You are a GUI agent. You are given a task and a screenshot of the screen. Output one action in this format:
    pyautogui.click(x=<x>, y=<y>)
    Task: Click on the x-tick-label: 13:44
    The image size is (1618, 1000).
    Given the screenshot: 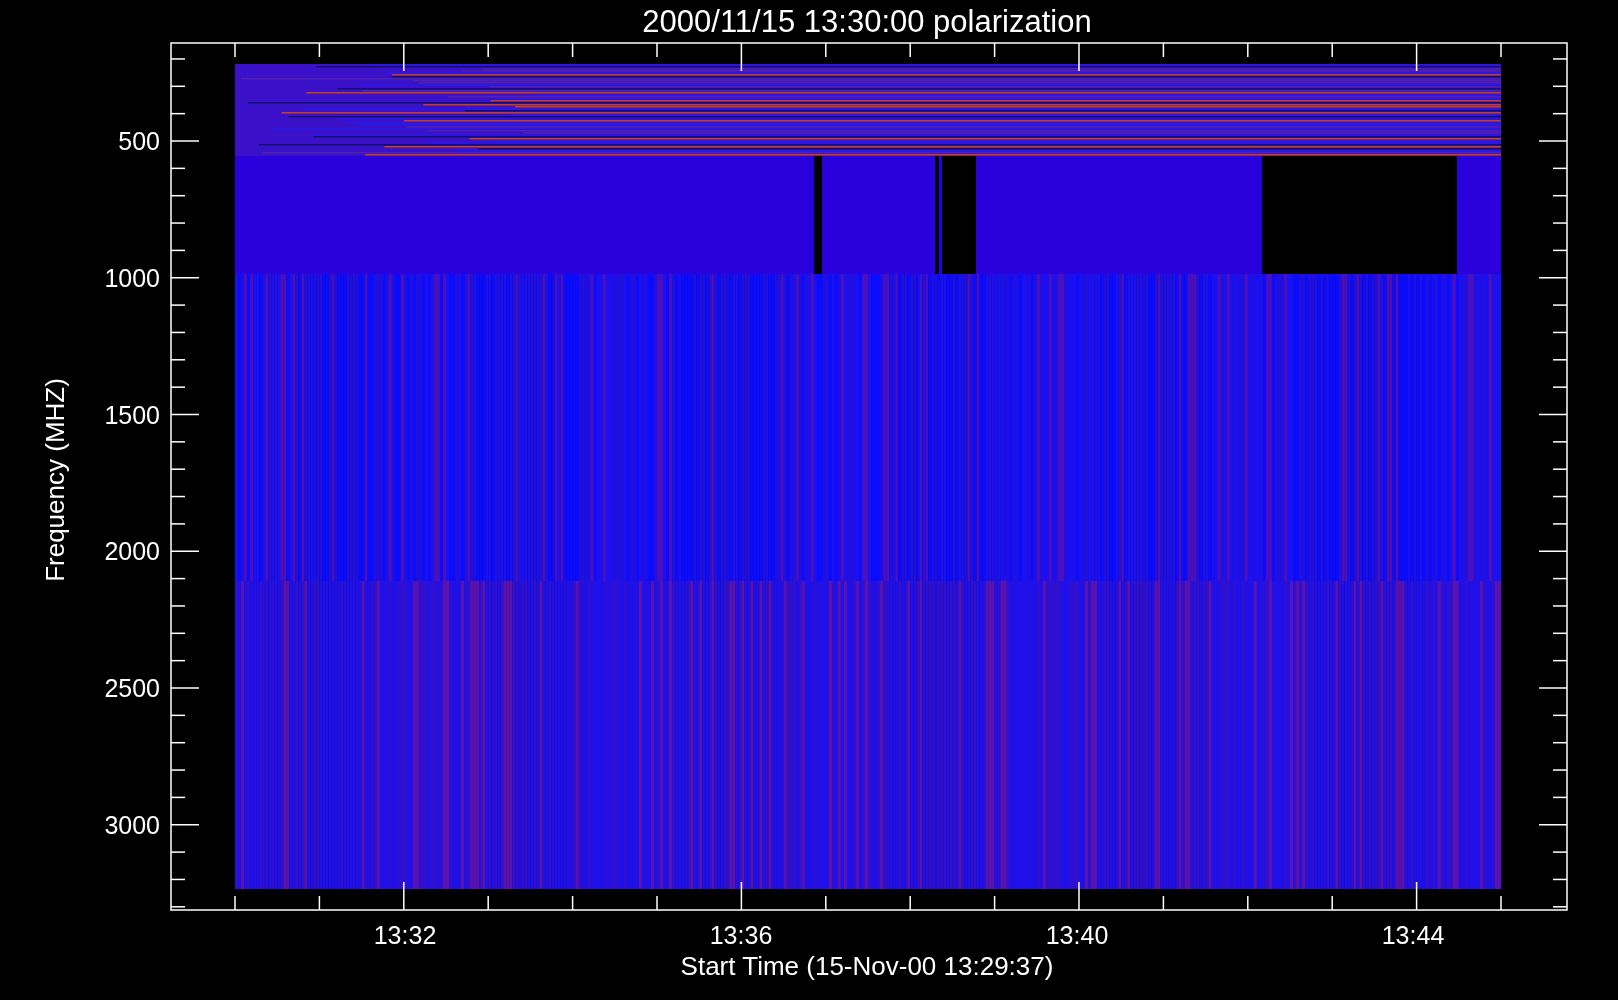 What is the action you would take?
    pyautogui.click(x=1413, y=935)
    